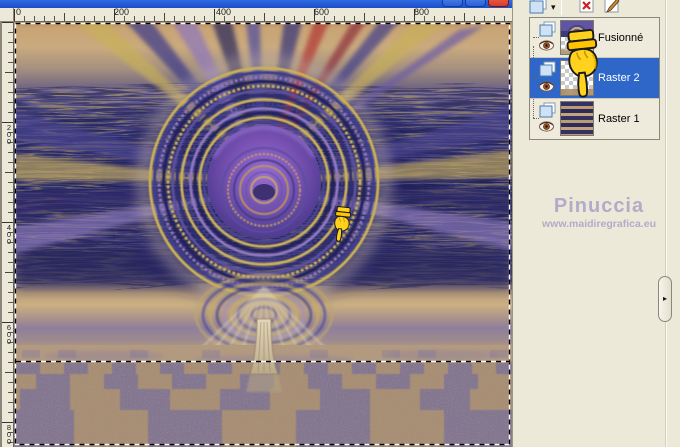  Describe the element at coordinates (538, 8) in the screenshot. I see `new-layer-button` at that location.